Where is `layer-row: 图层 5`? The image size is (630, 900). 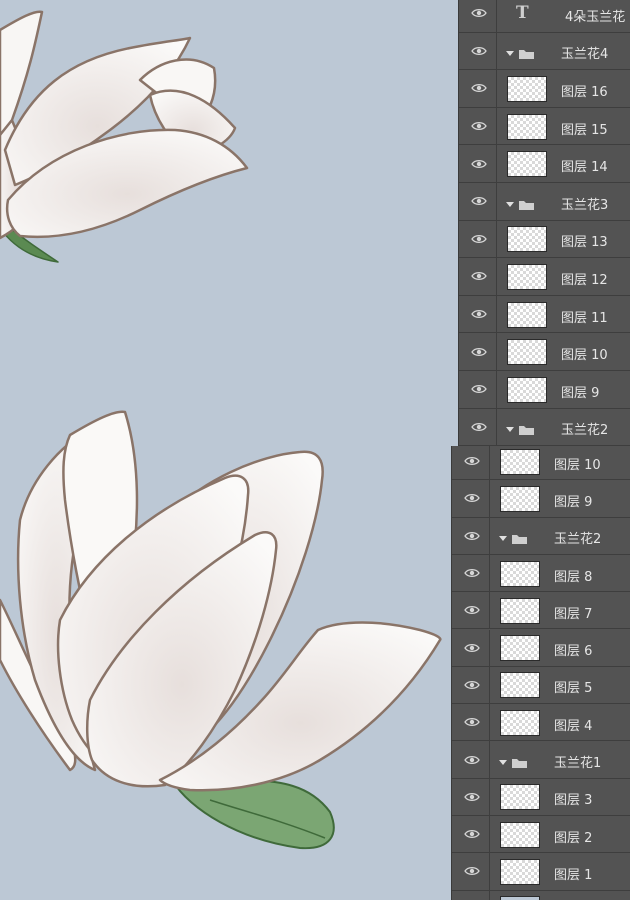
layer-row: 图层 5 is located at coordinates (541, 685).